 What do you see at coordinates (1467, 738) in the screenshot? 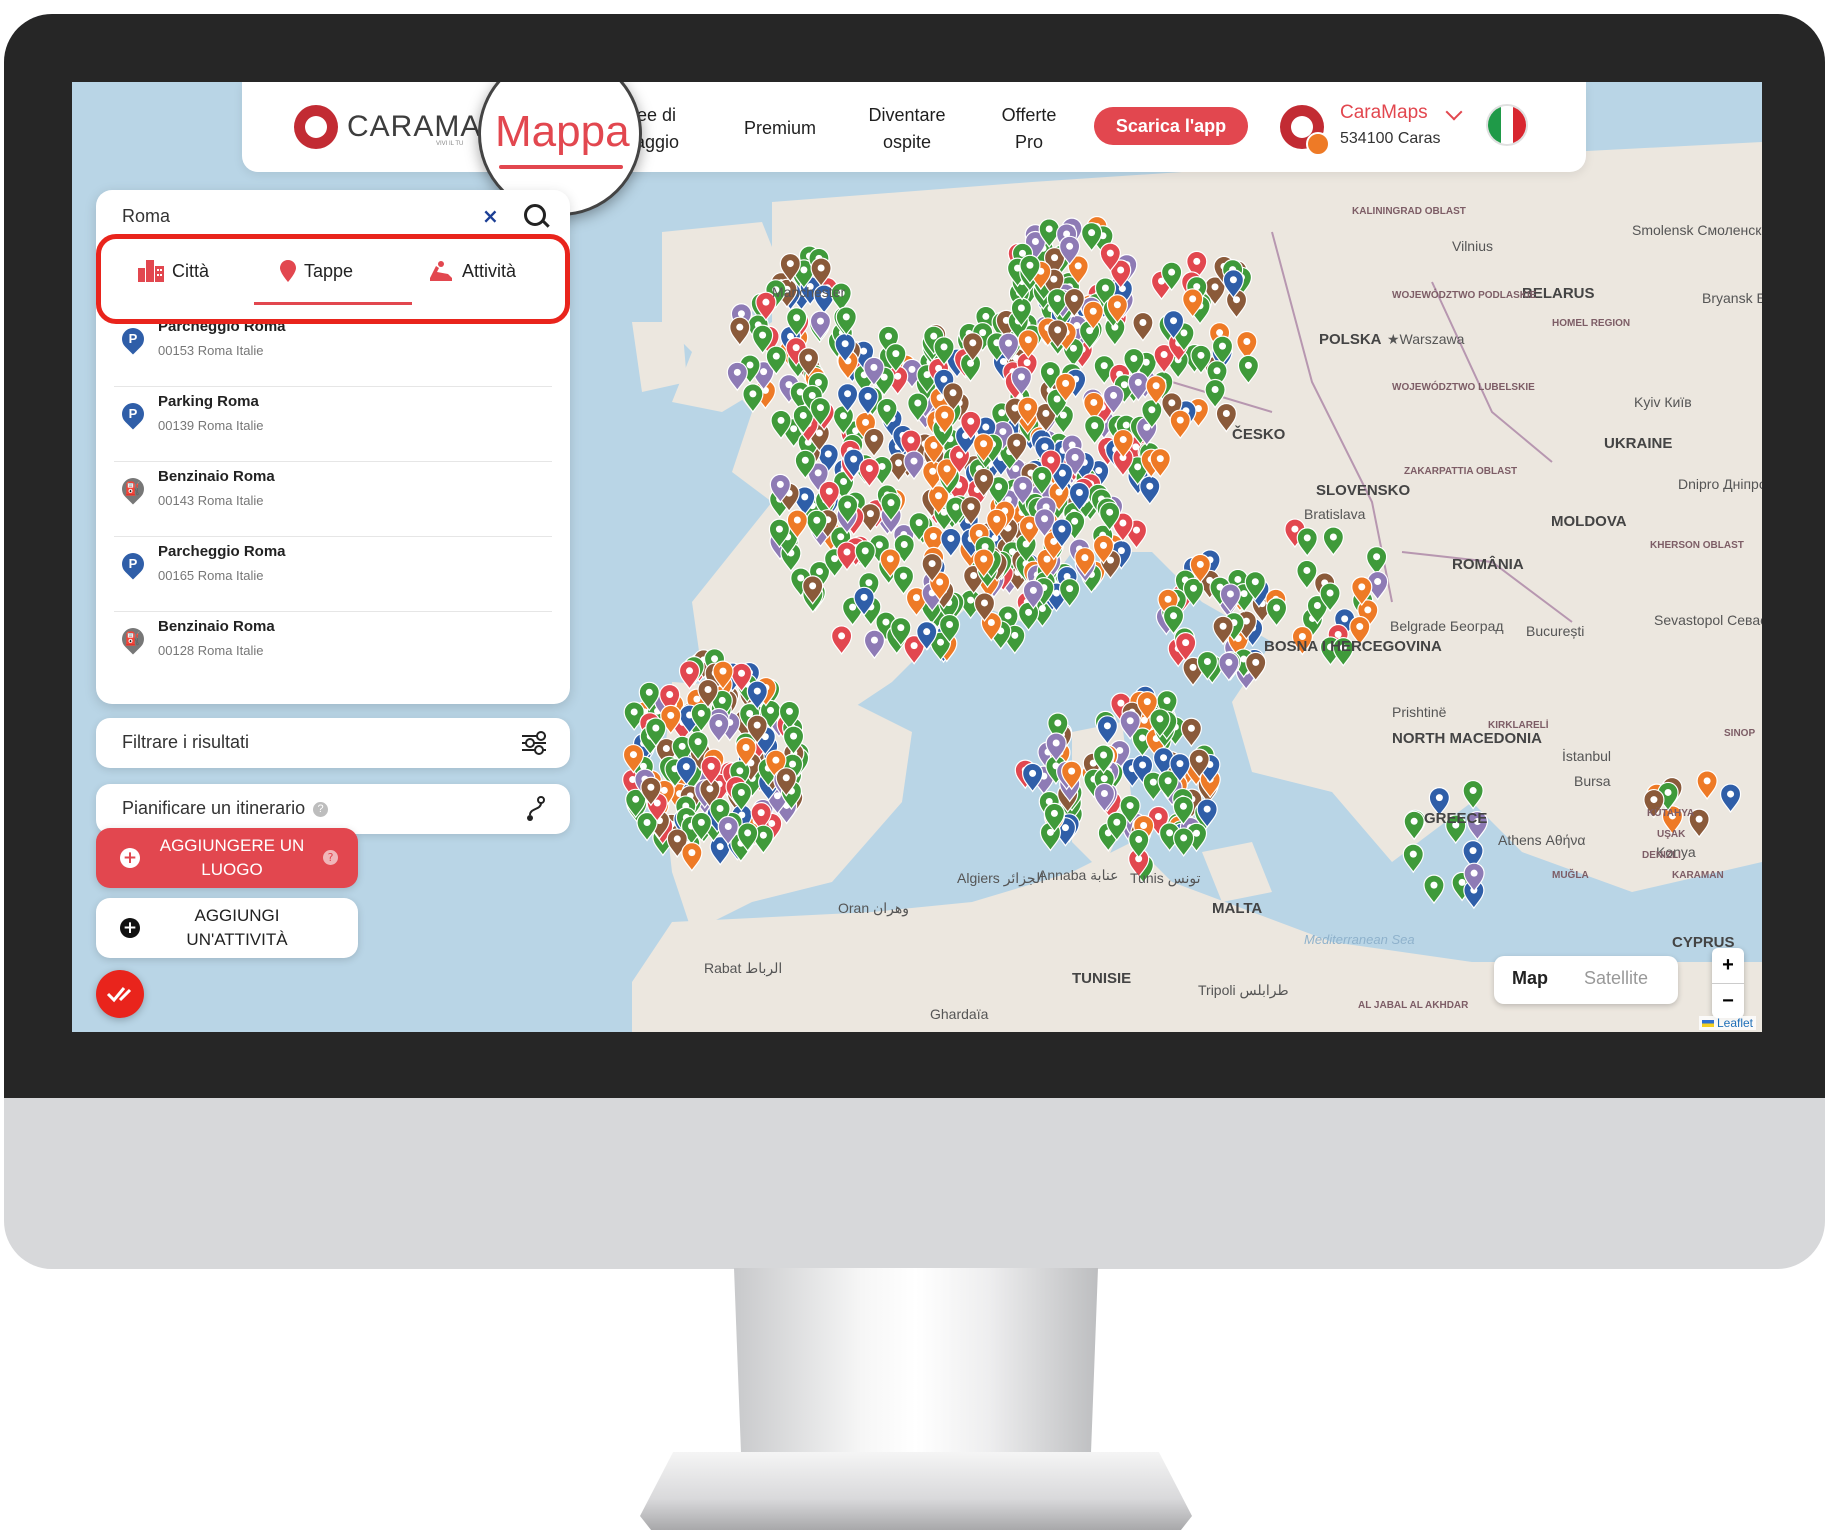
I see `map-label: NORTH MACEDONIA` at bounding box center [1467, 738].